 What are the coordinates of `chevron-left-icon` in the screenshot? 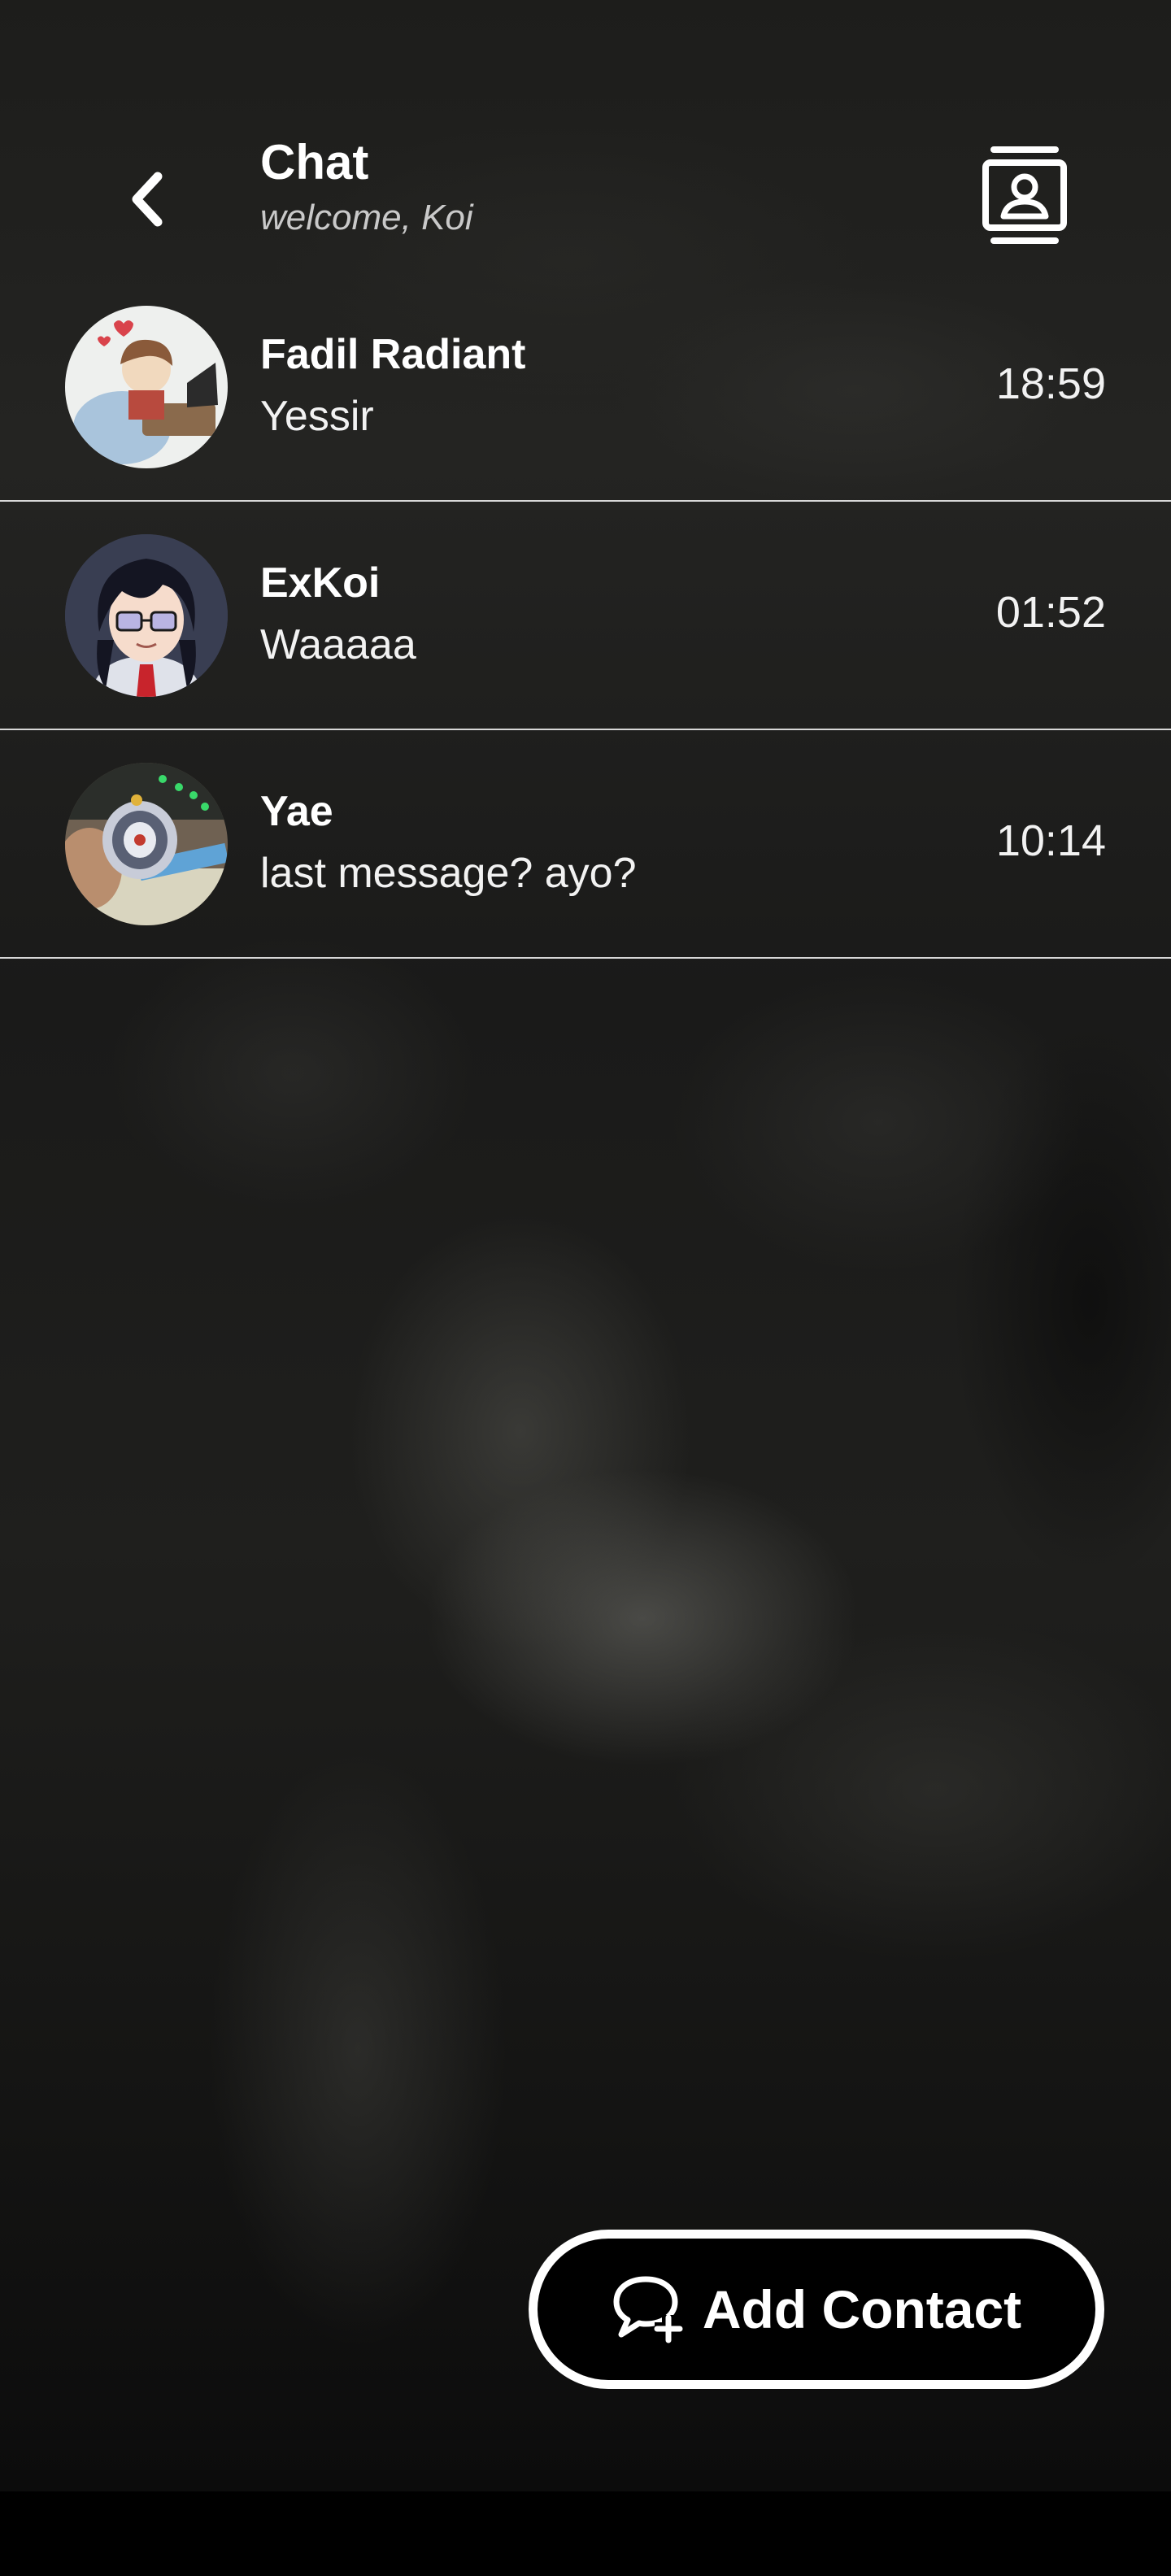 It's located at (147, 199).